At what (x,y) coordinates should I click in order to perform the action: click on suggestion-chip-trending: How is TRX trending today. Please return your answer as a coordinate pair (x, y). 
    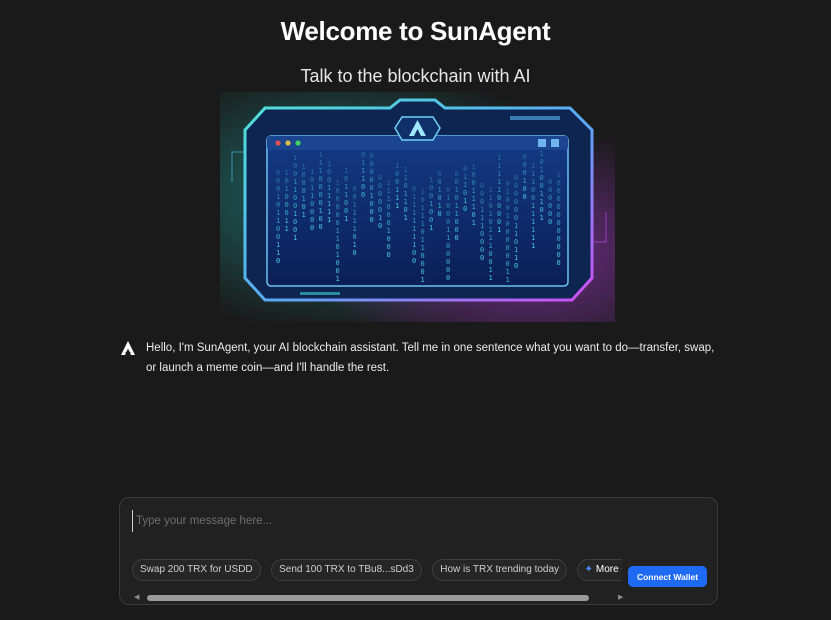
    Looking at the image, I should click on (500, 570).